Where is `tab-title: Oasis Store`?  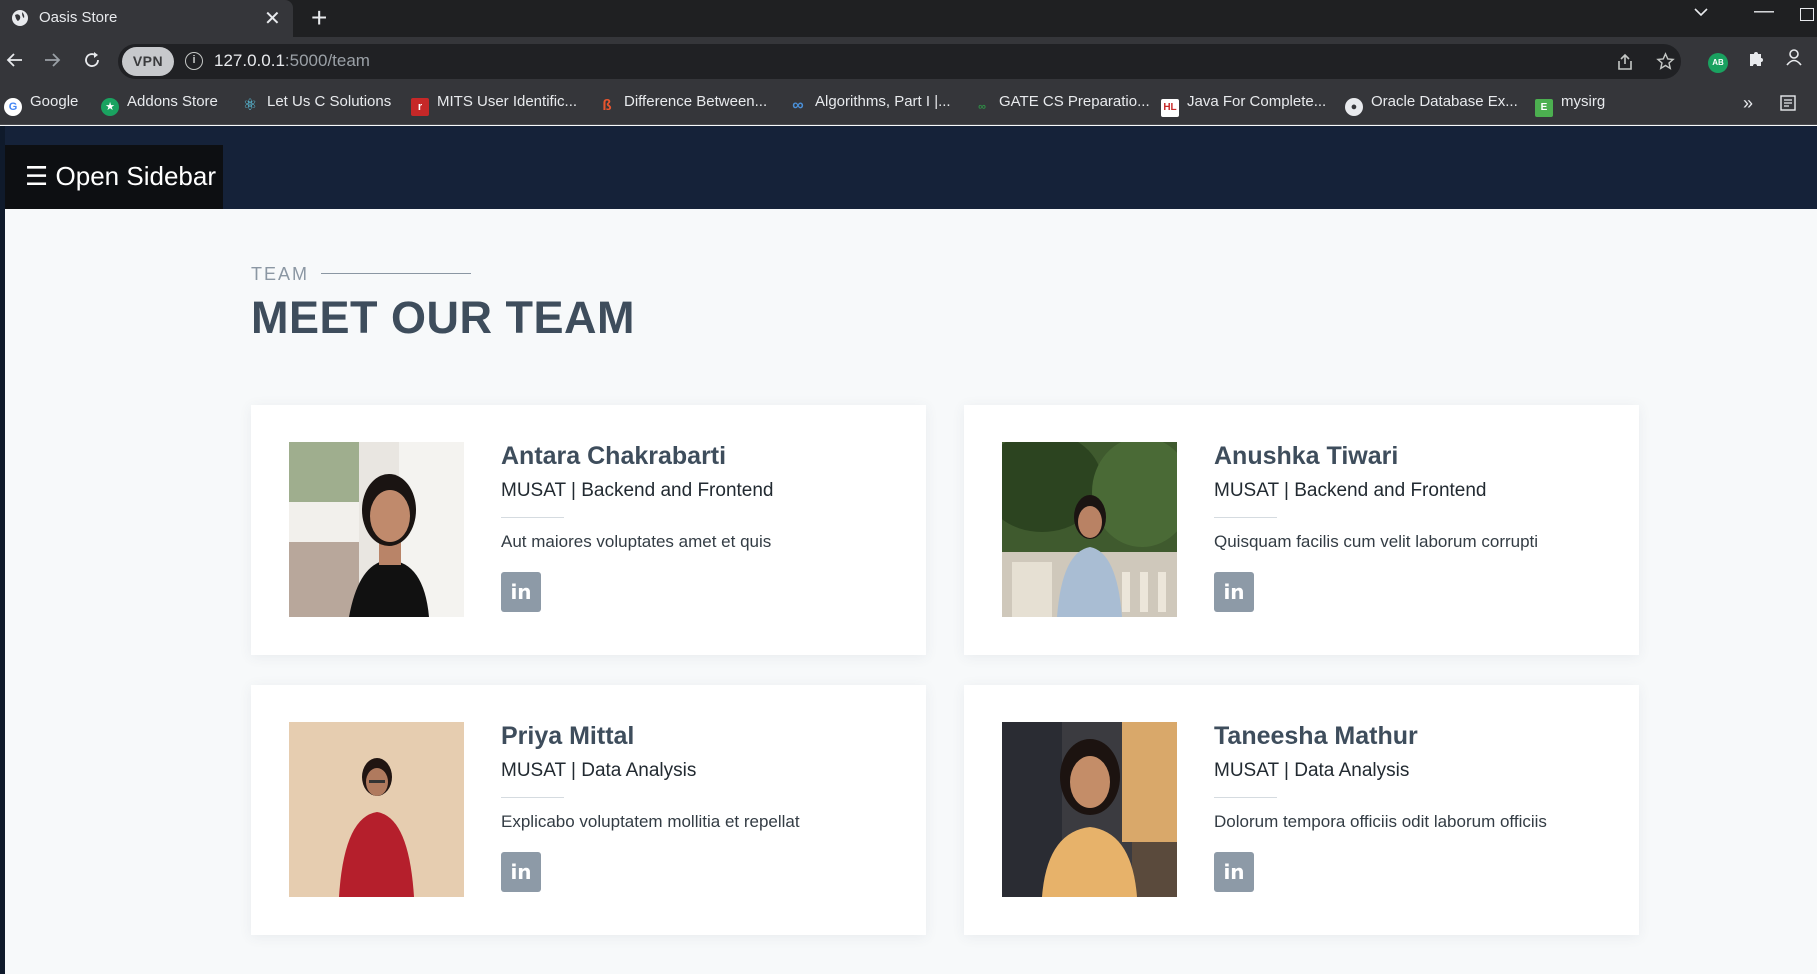
tab-title: Oasis Store is located at coordinates (78, 17).